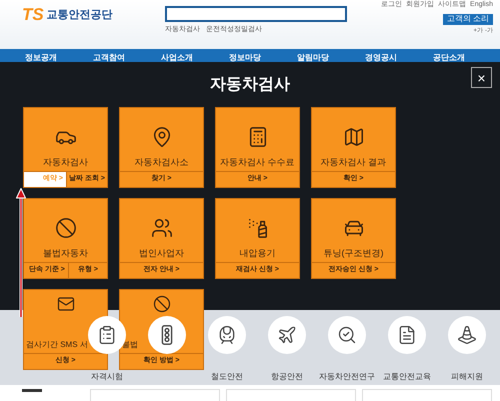 Image resolution: width=500 pixels, height=401 pixels. I want to click on section-marker, so click(32, 390).